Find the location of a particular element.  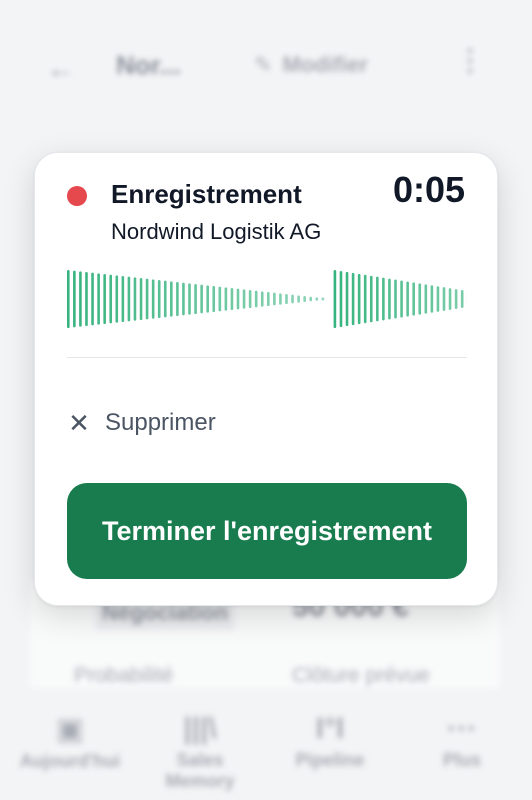

audio-waveform is located at coordinates (267, 299).